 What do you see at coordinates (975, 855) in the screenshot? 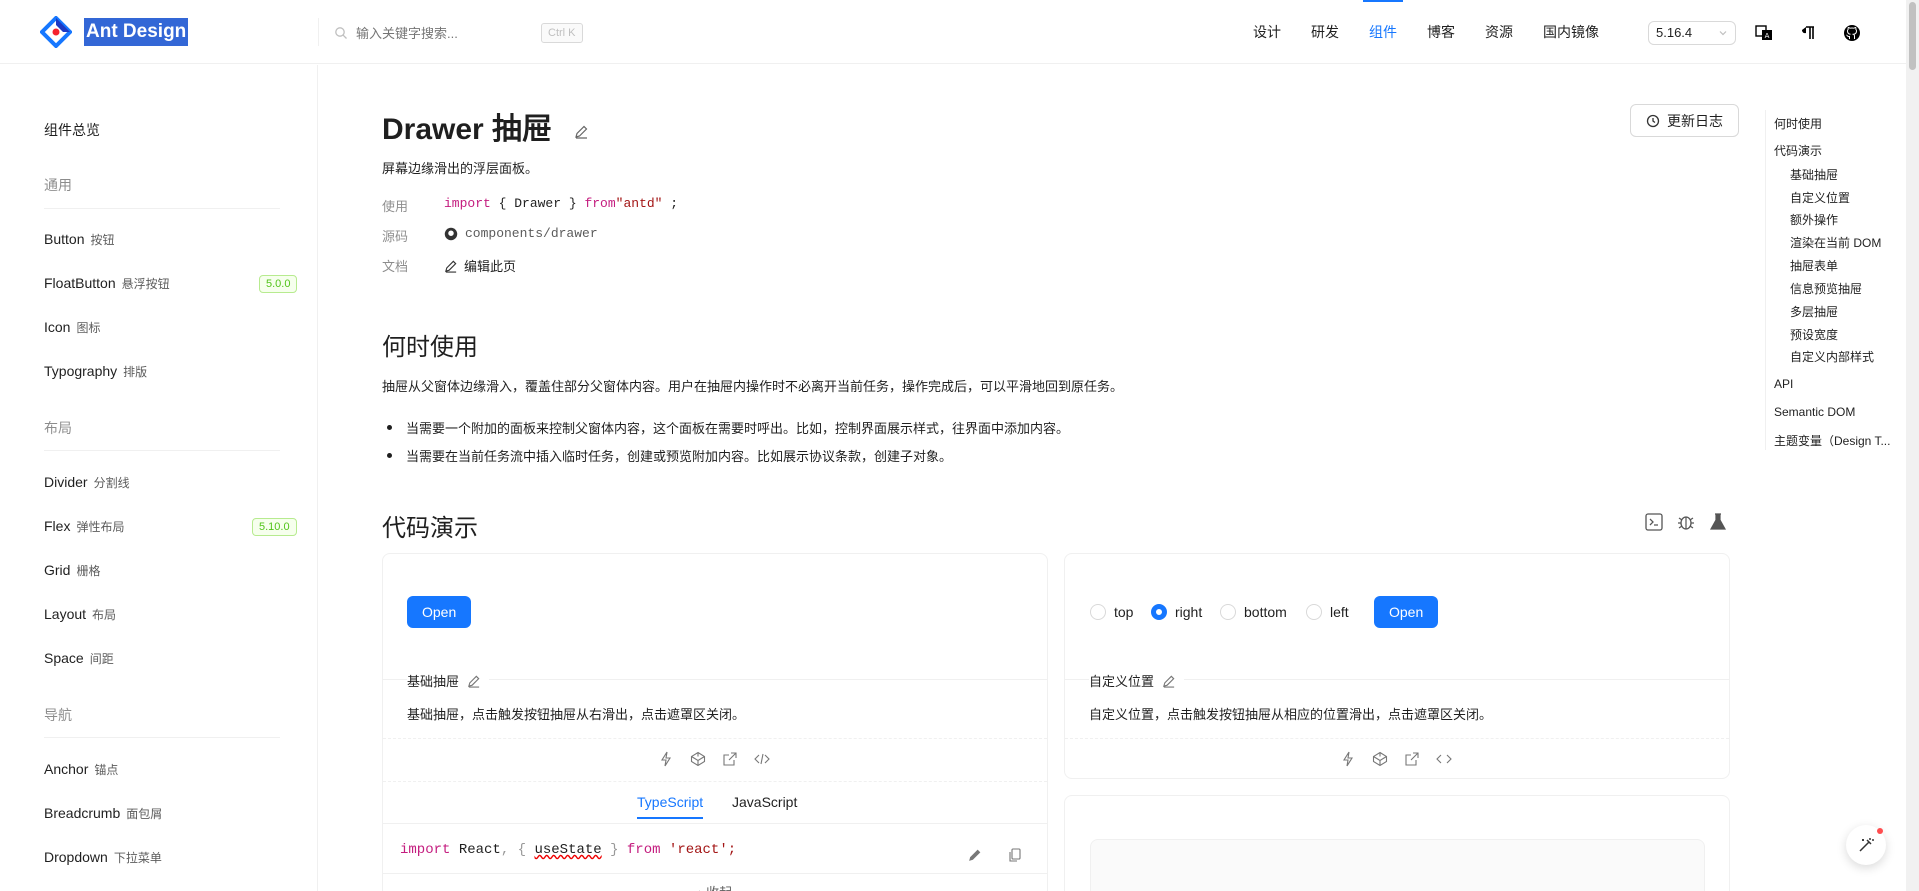
I see `edit-code-icon` at bounding box center [975, 855].